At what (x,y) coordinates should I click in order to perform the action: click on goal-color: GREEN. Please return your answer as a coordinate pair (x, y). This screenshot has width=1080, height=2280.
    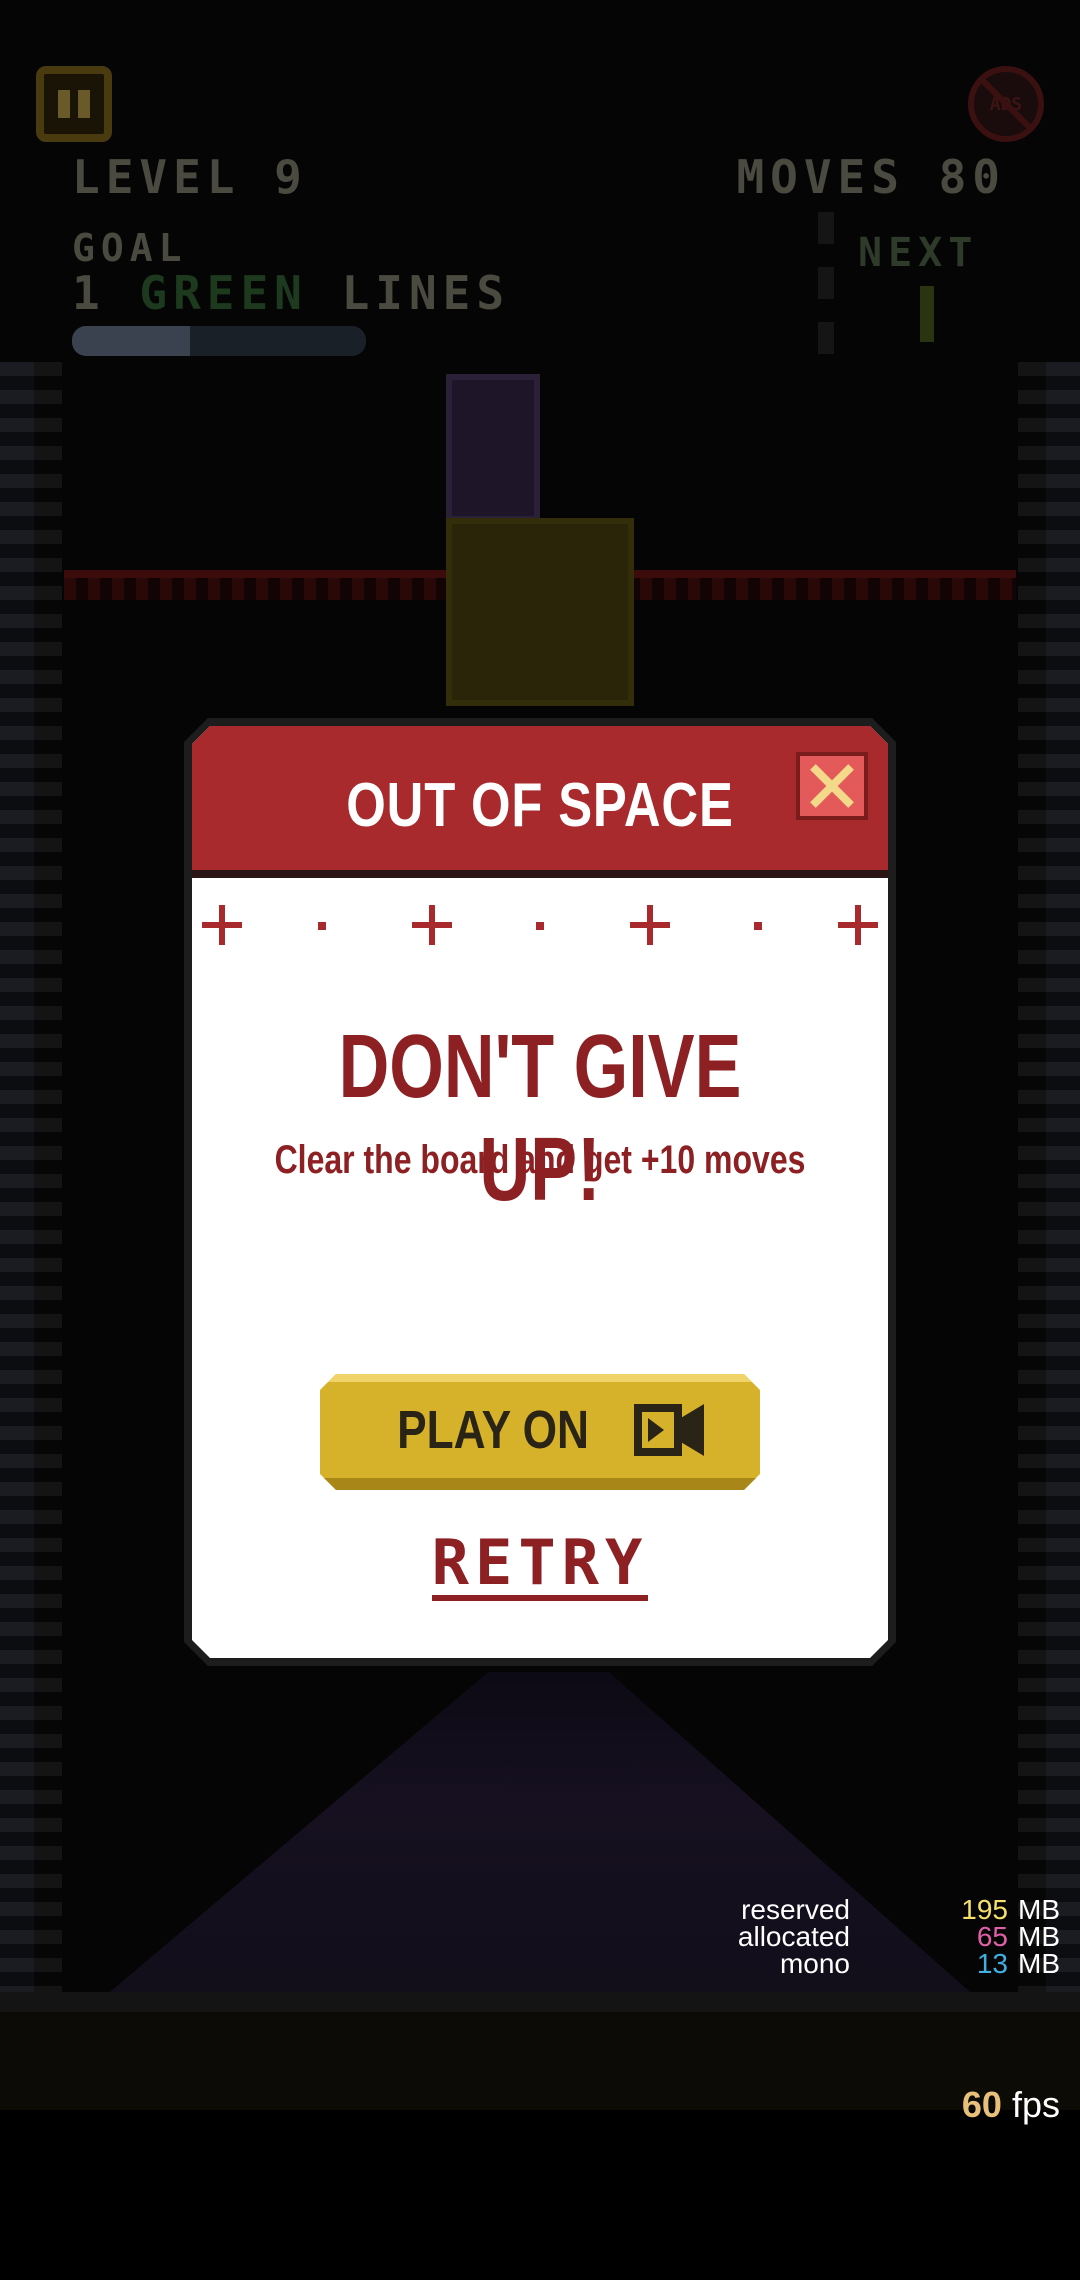
    Looking at the image, I should click on (223, 293).